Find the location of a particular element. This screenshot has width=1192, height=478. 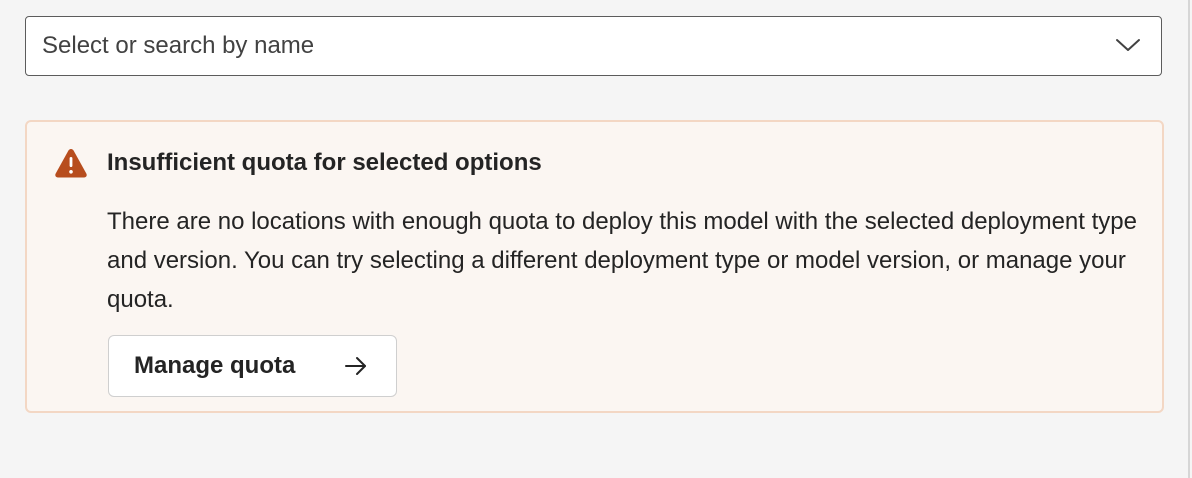

alert-title: Insufficient quota for selected options is located at coordinates (324, 162).